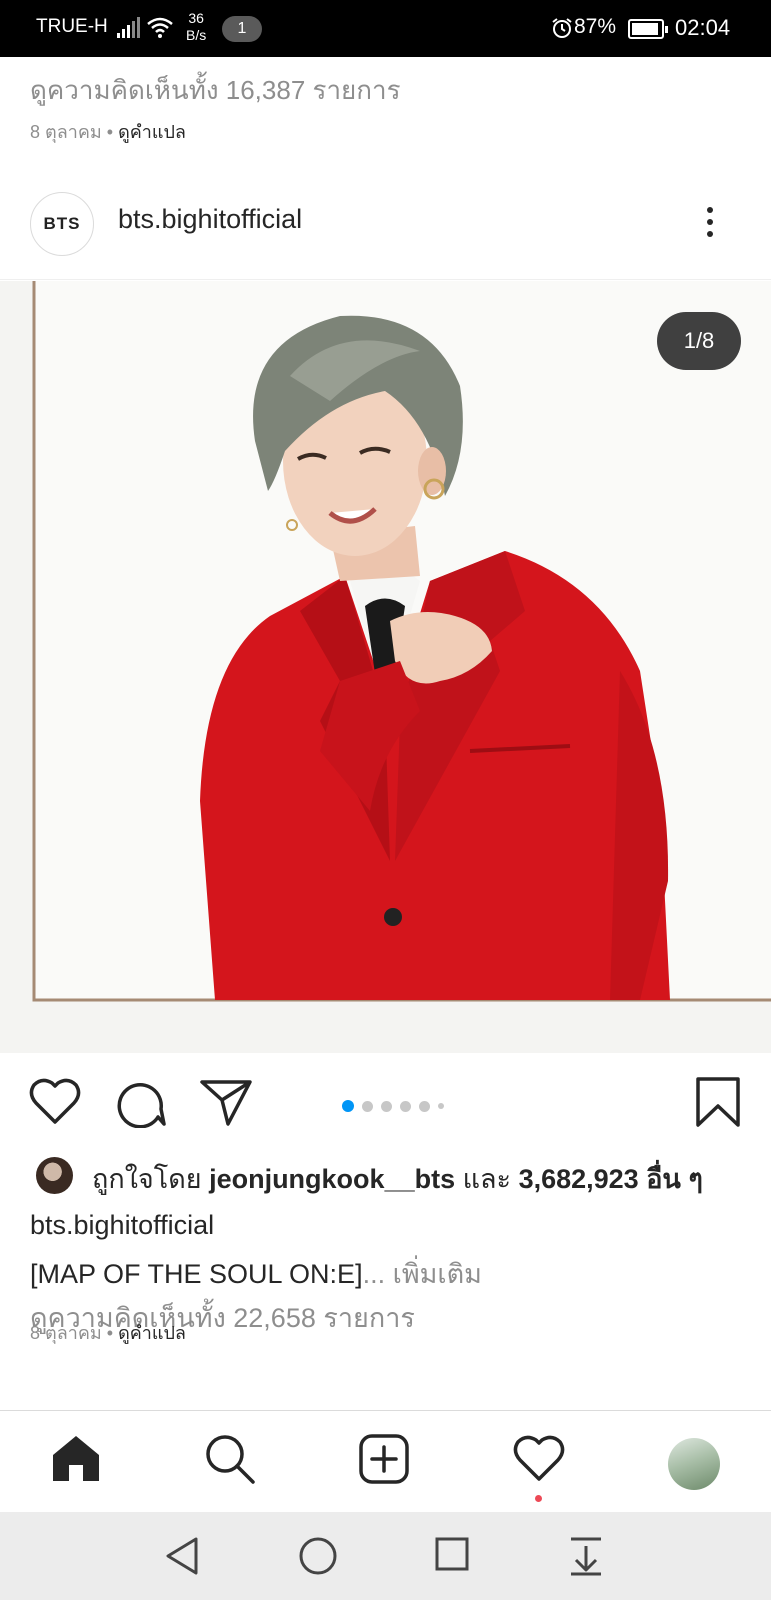 The width and height of the screenshot is (771, 1600). I want to click on bottom-navigation, so click(385, 1461).